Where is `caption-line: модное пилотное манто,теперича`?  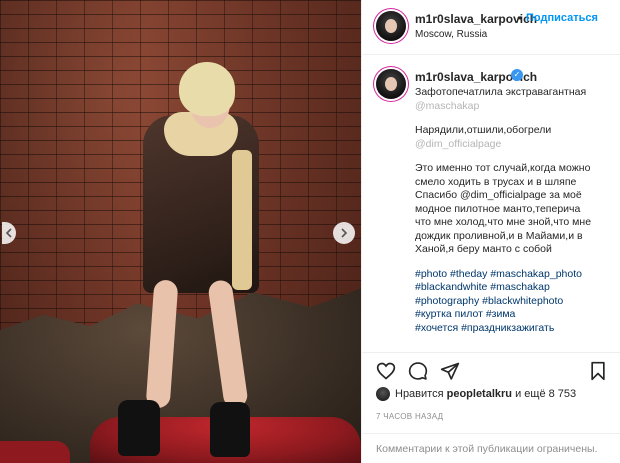 caption-line: модное пилотное манто,теперича is located at coordinates (498, 208).